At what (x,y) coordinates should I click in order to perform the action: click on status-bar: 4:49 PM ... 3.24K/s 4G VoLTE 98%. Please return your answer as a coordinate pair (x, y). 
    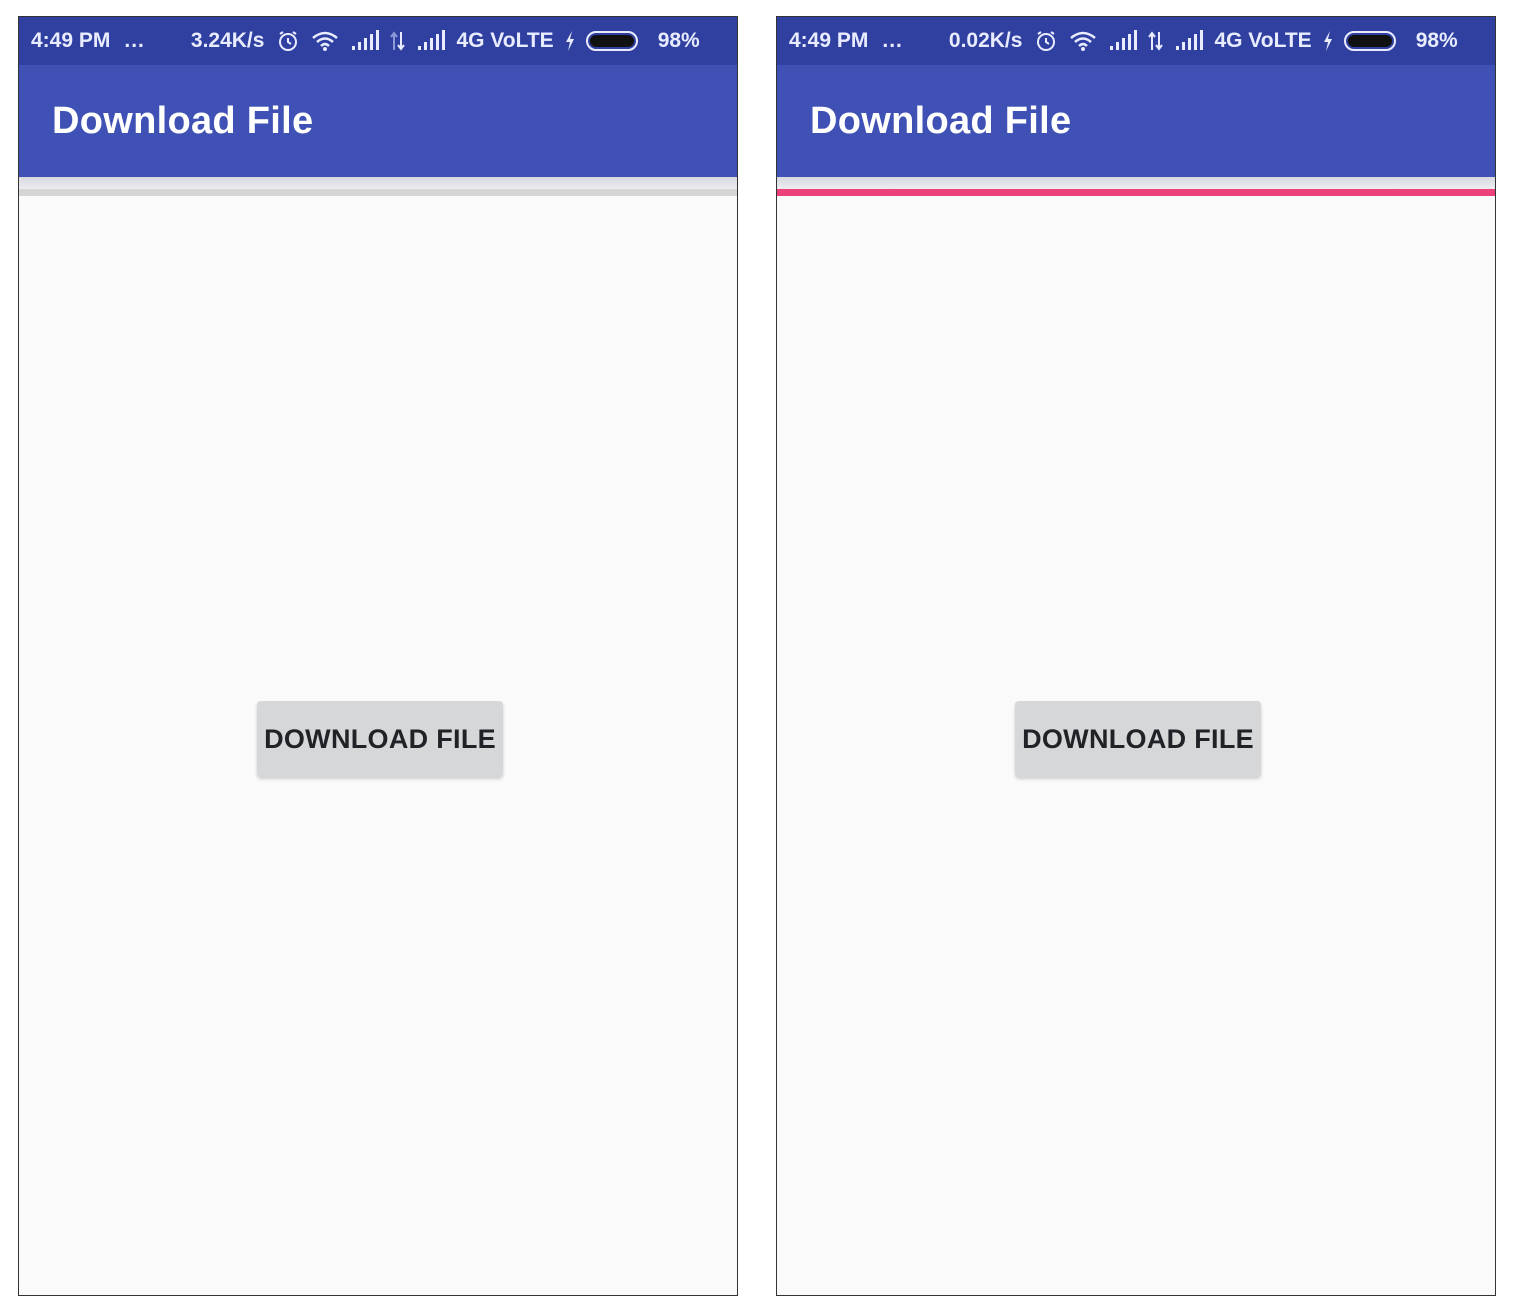
    Looking at the image, I should click on (378, 41).